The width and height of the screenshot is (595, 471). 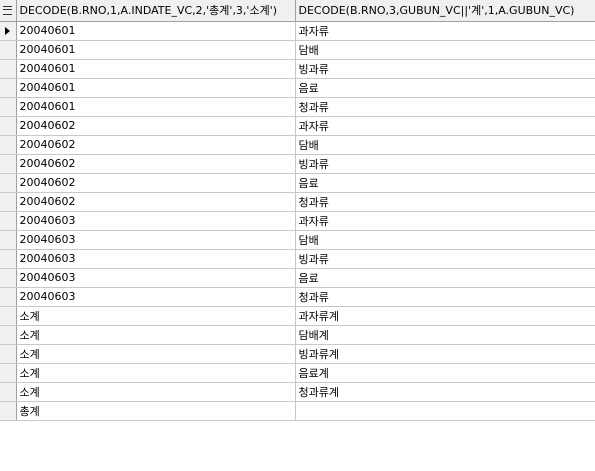 I want to click on table-row: 20040603 청과류, so click(x=297, y=297).